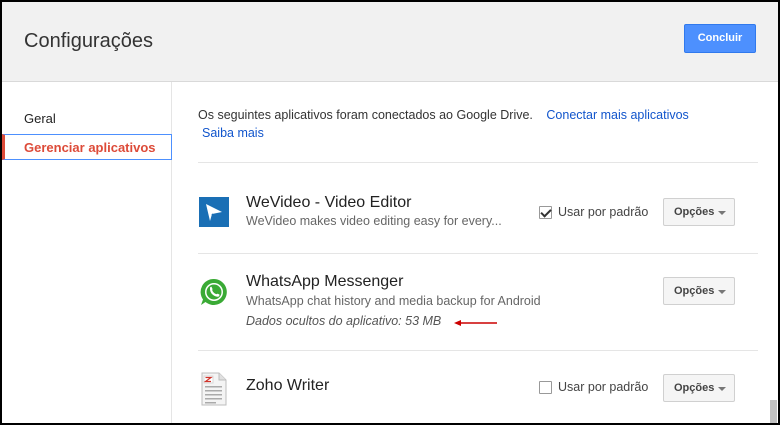 This screenshot has width=780, height=425. What do you see at coordinates (617, 115) in the screenshot?
I see `connect-more-apps-link: Conectar mais aplicativos` at bounding box center [617, 115].